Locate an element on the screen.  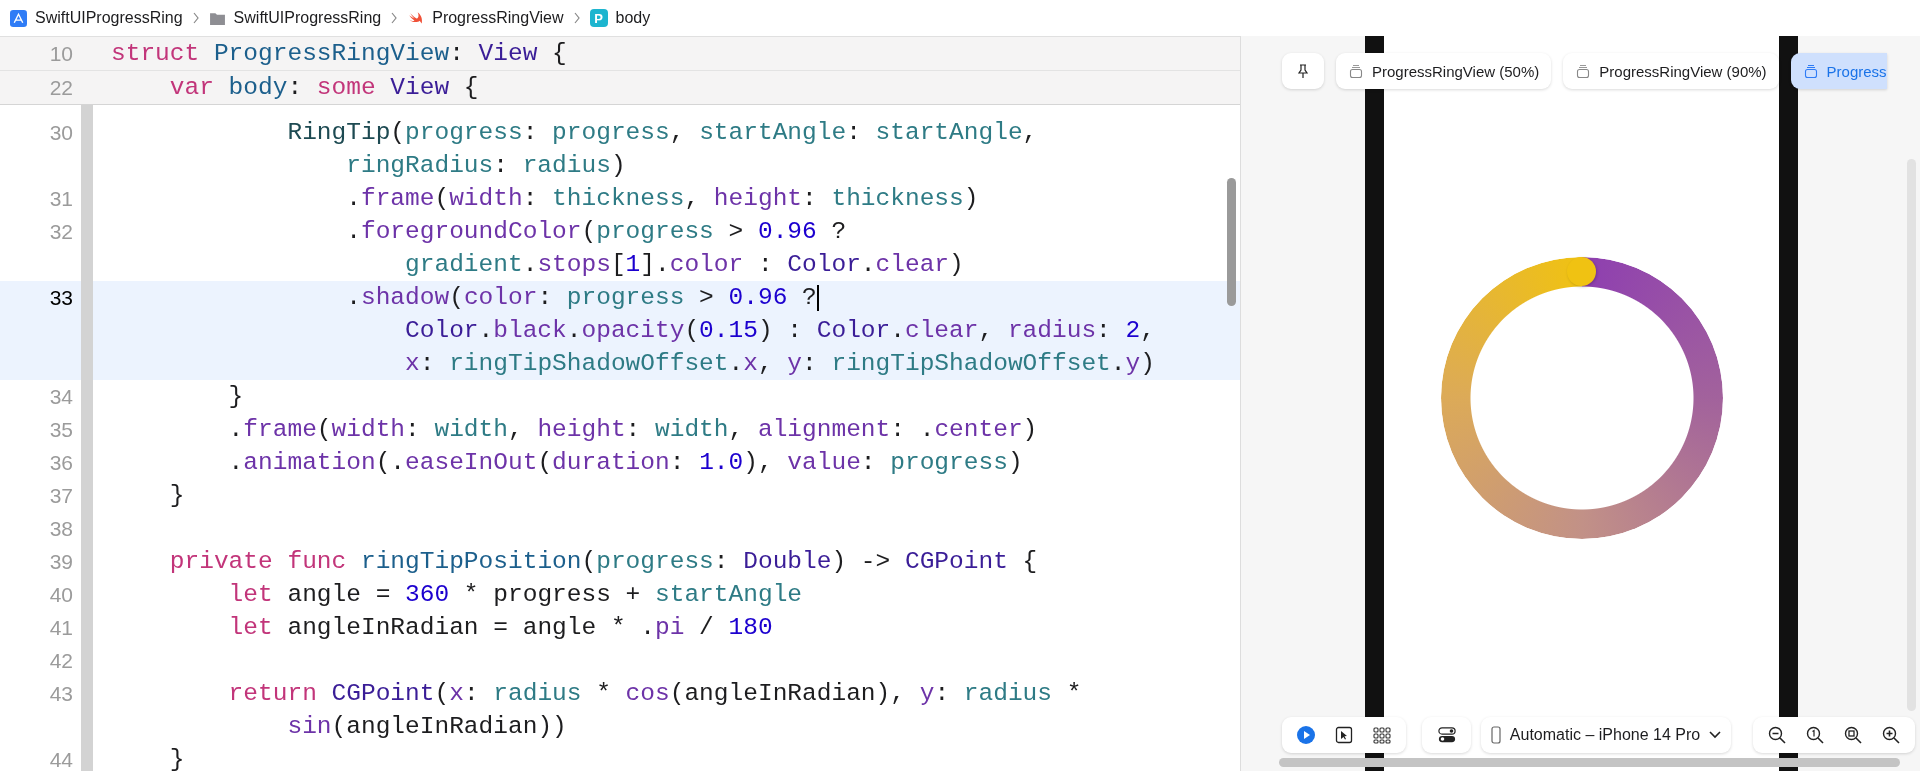
code-line: let angleInRadian = angle * .pi / 180 is located at coordinates (500, 628).